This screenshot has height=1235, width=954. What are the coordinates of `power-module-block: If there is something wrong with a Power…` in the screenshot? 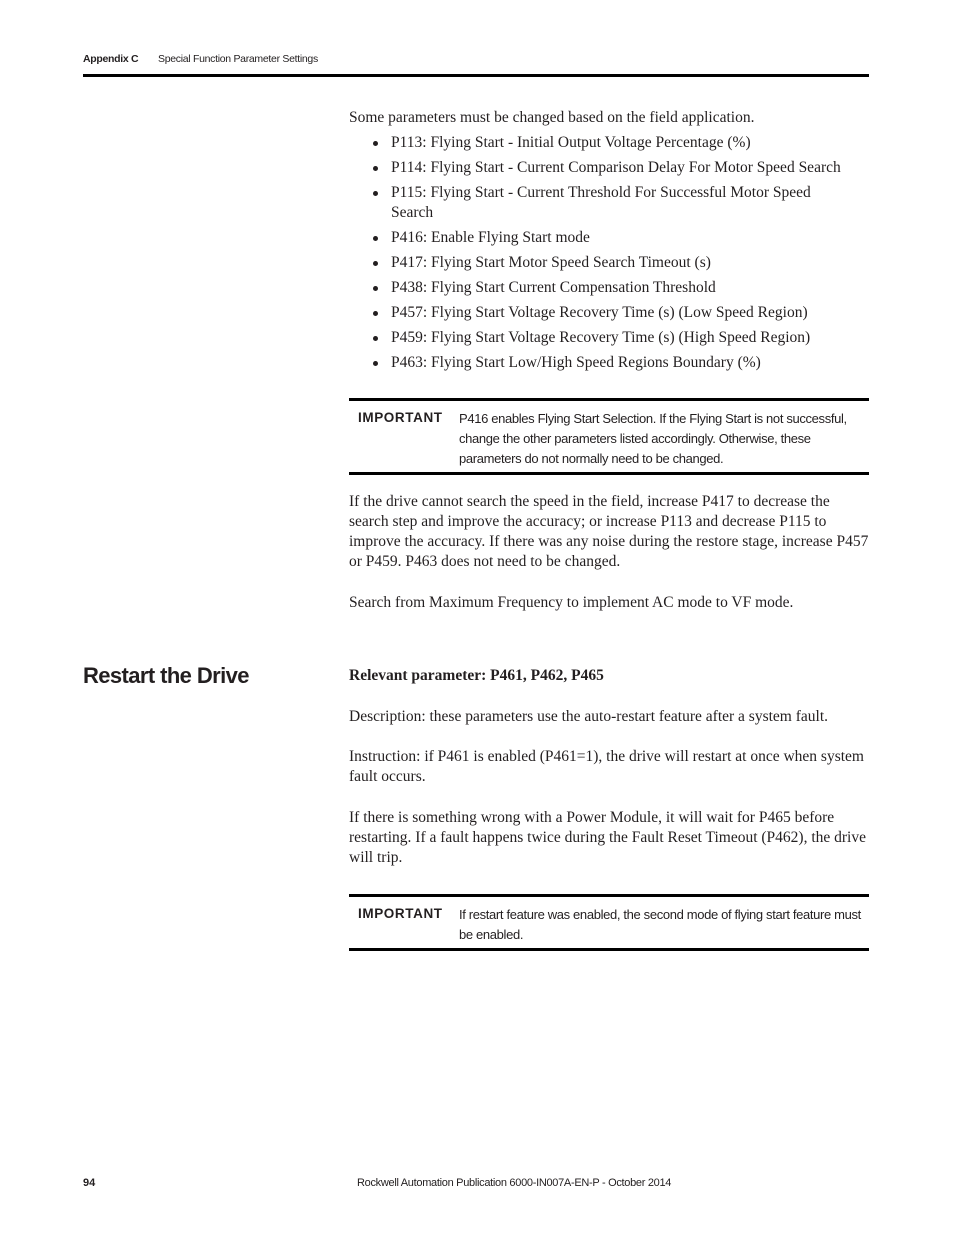 It's located at (609, 838).